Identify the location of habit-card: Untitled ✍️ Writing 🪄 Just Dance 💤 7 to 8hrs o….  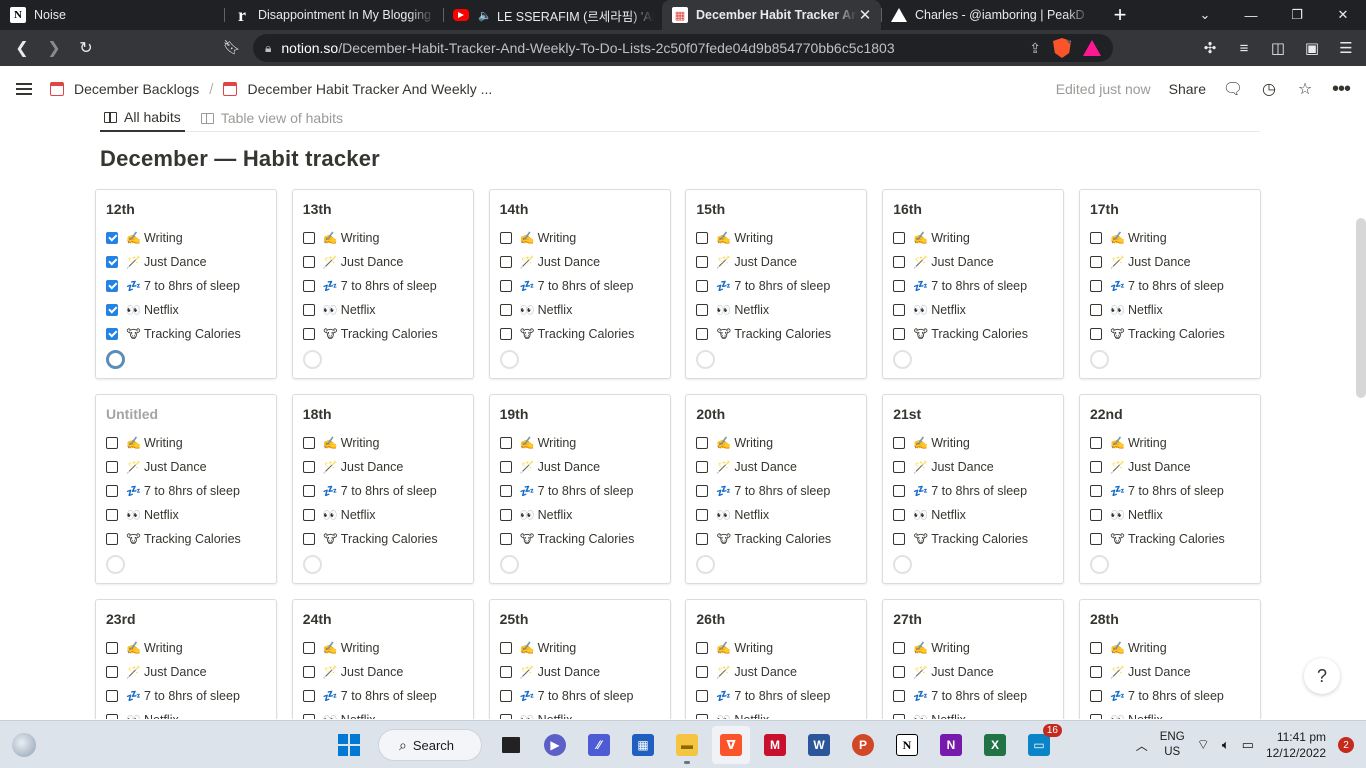
(186, 489).